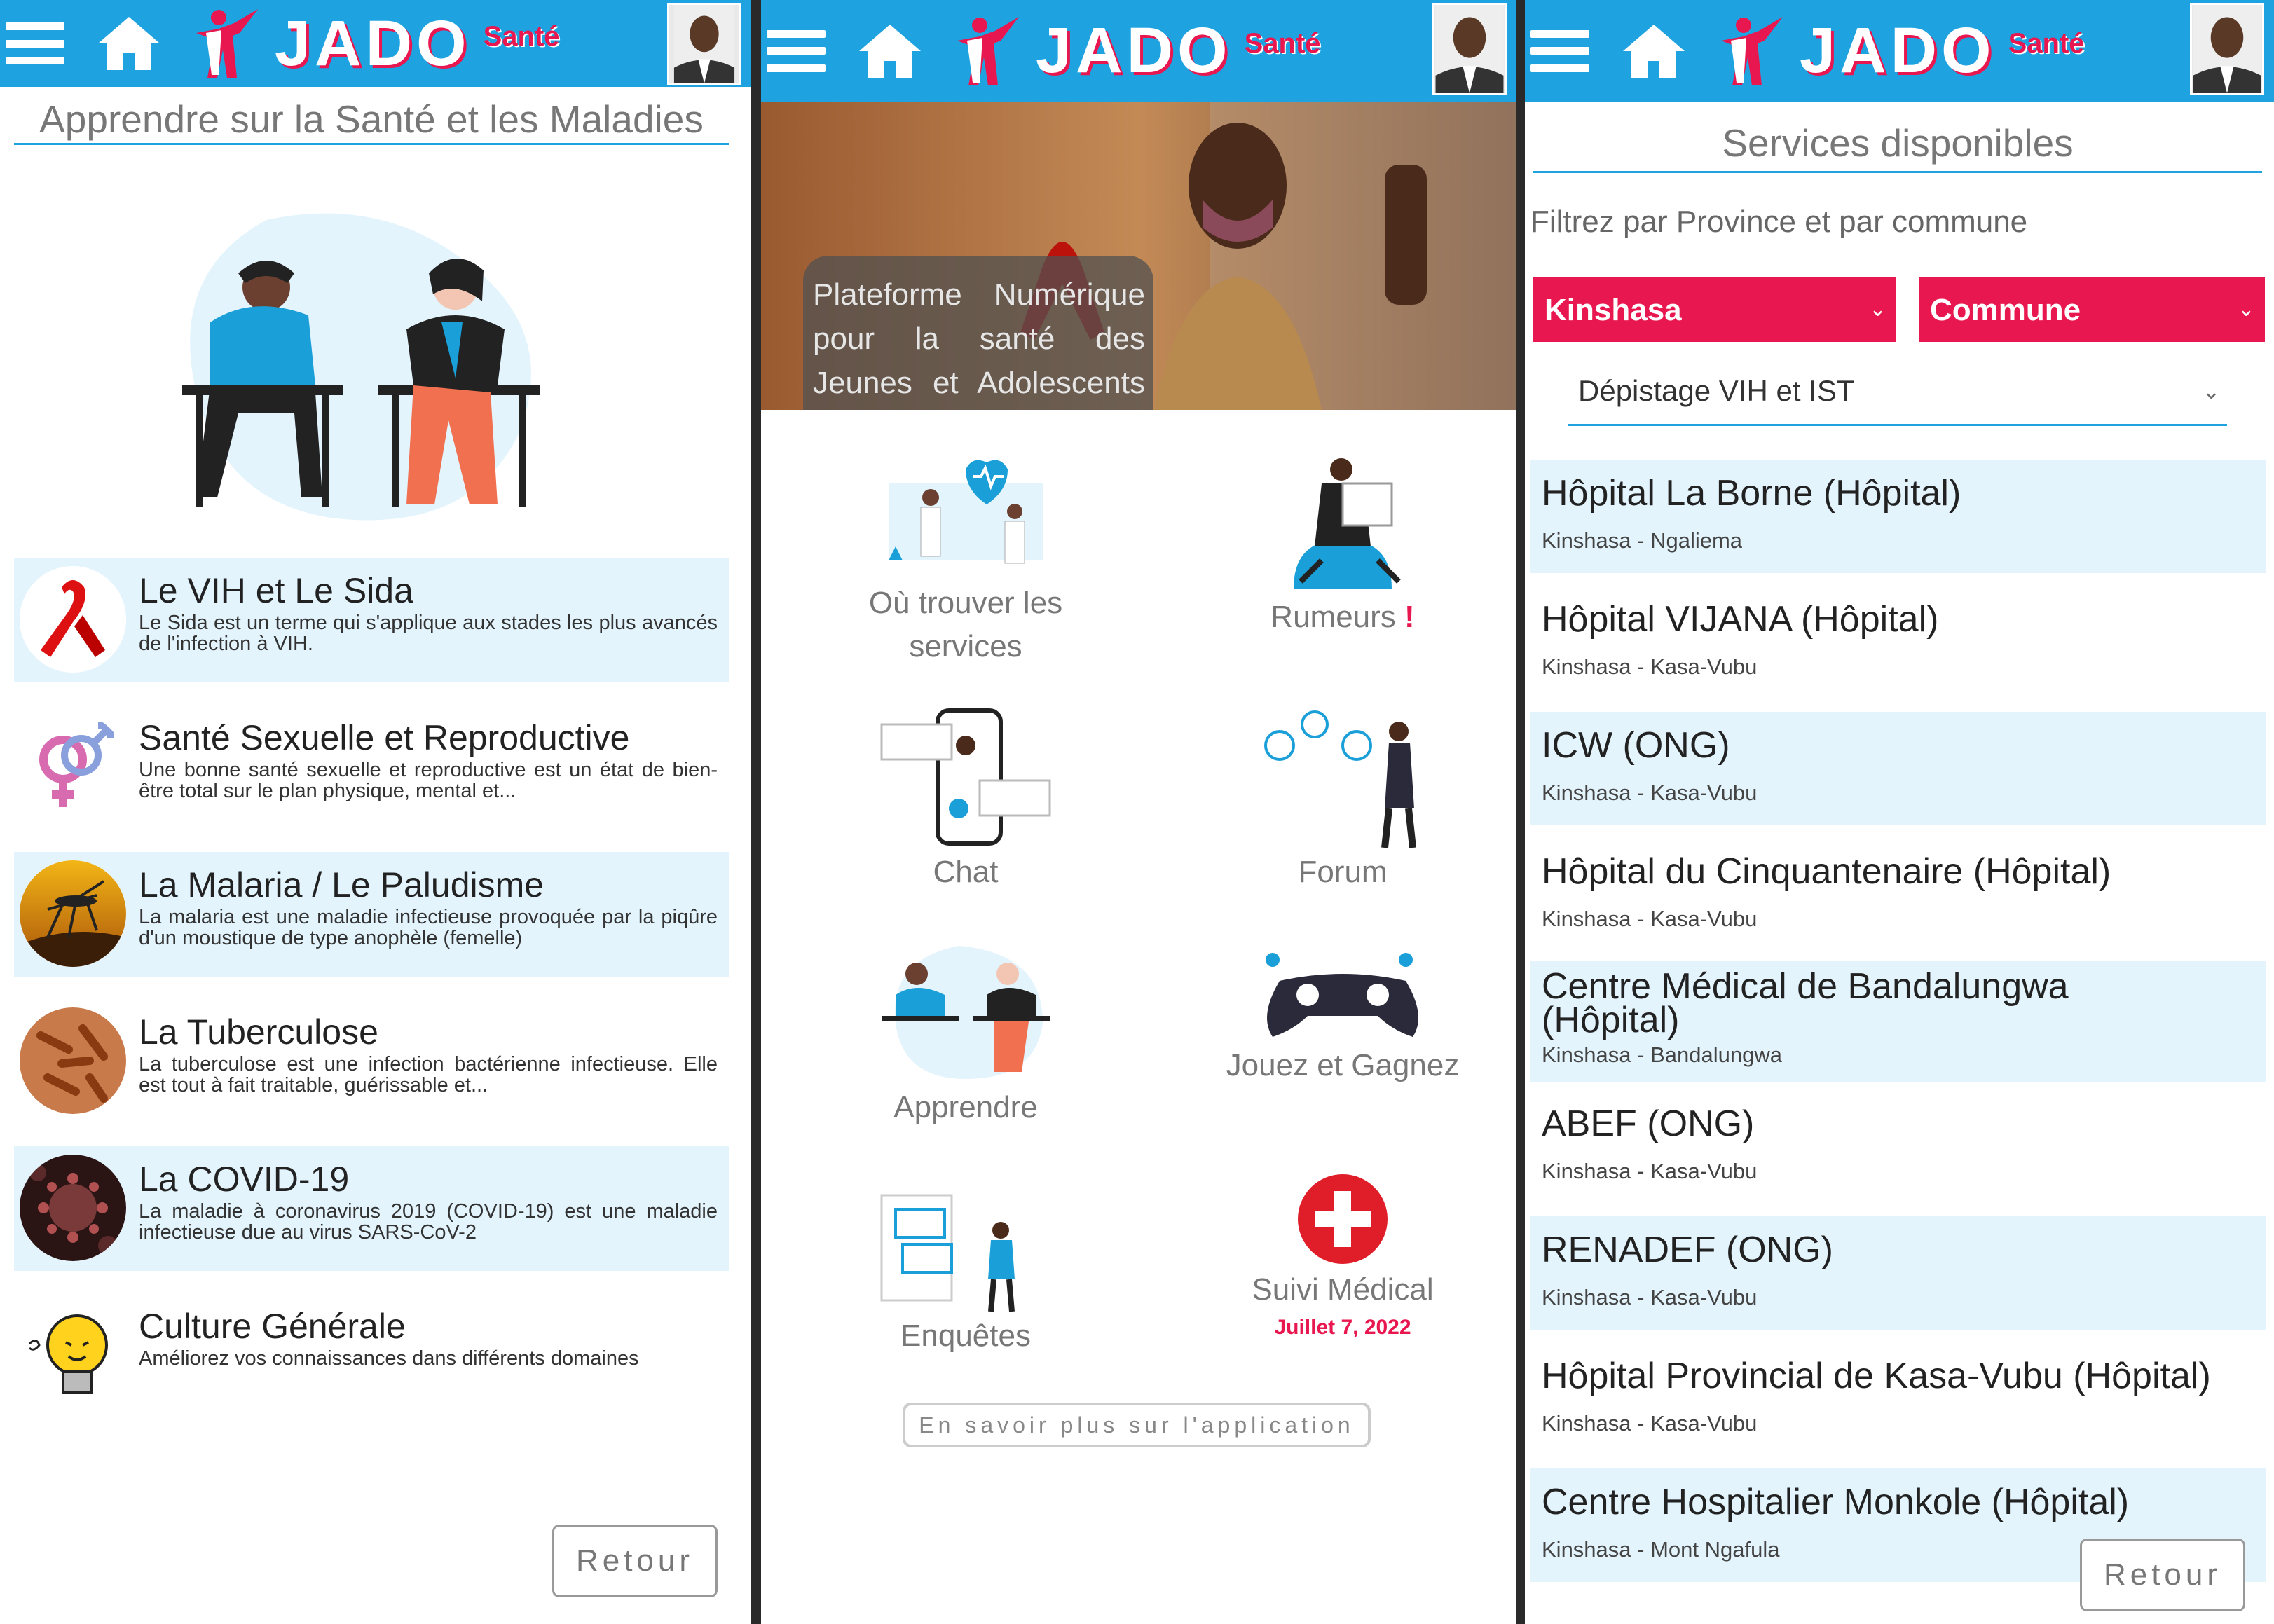 This screenshot has width=2274, height=1624. What do you see at coordinates (2092, 309) in the screenshot?
I see `commune-select: Commune ⌄` at bounding box center [2092, 309].